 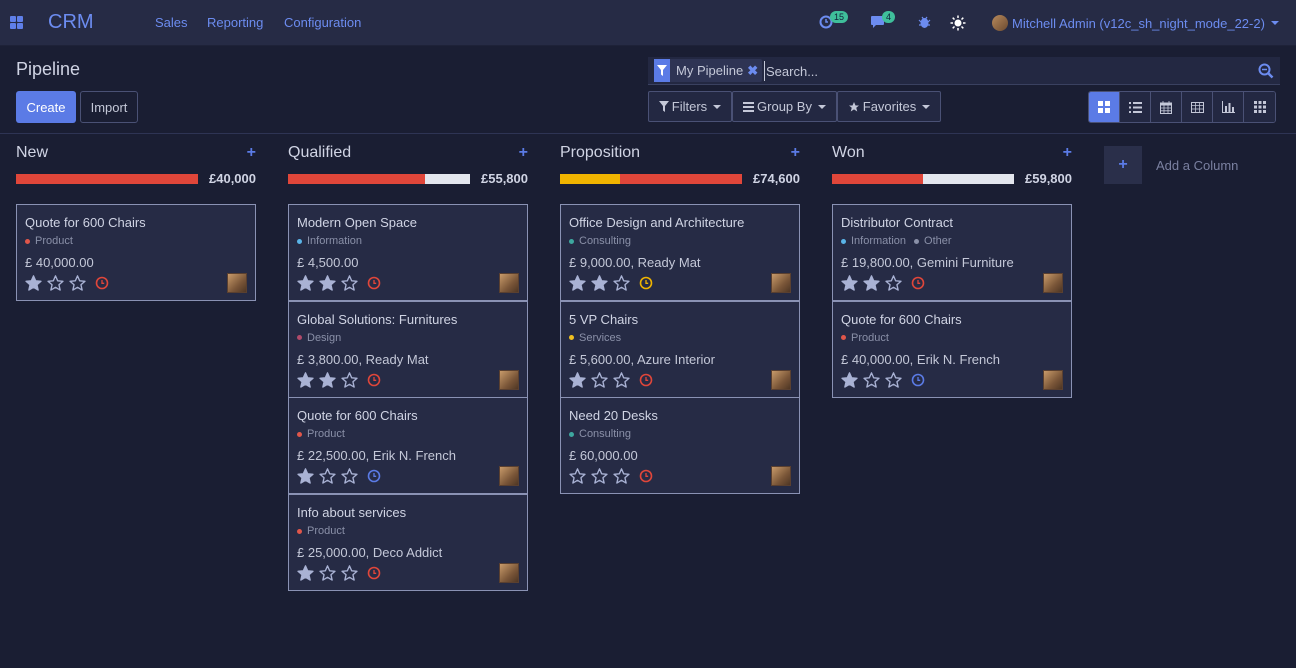 I want to click on calendar-view-button, so click(x=1166, y=107).